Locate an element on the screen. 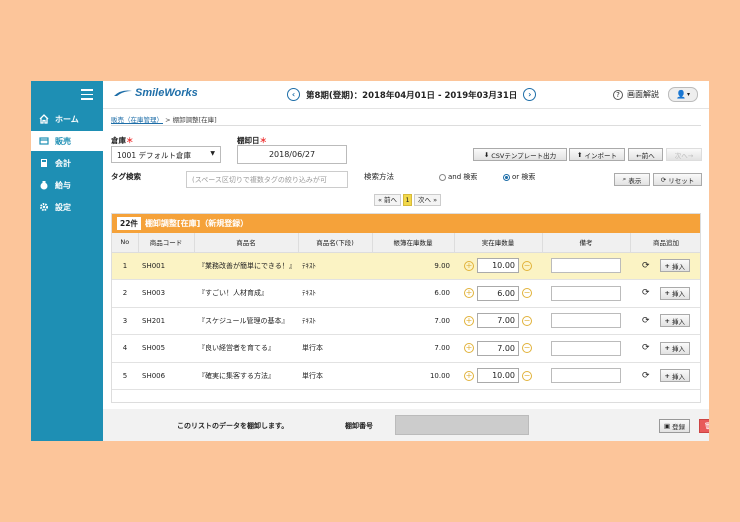  reset-label: リセット is located at coordinates (681, 180).